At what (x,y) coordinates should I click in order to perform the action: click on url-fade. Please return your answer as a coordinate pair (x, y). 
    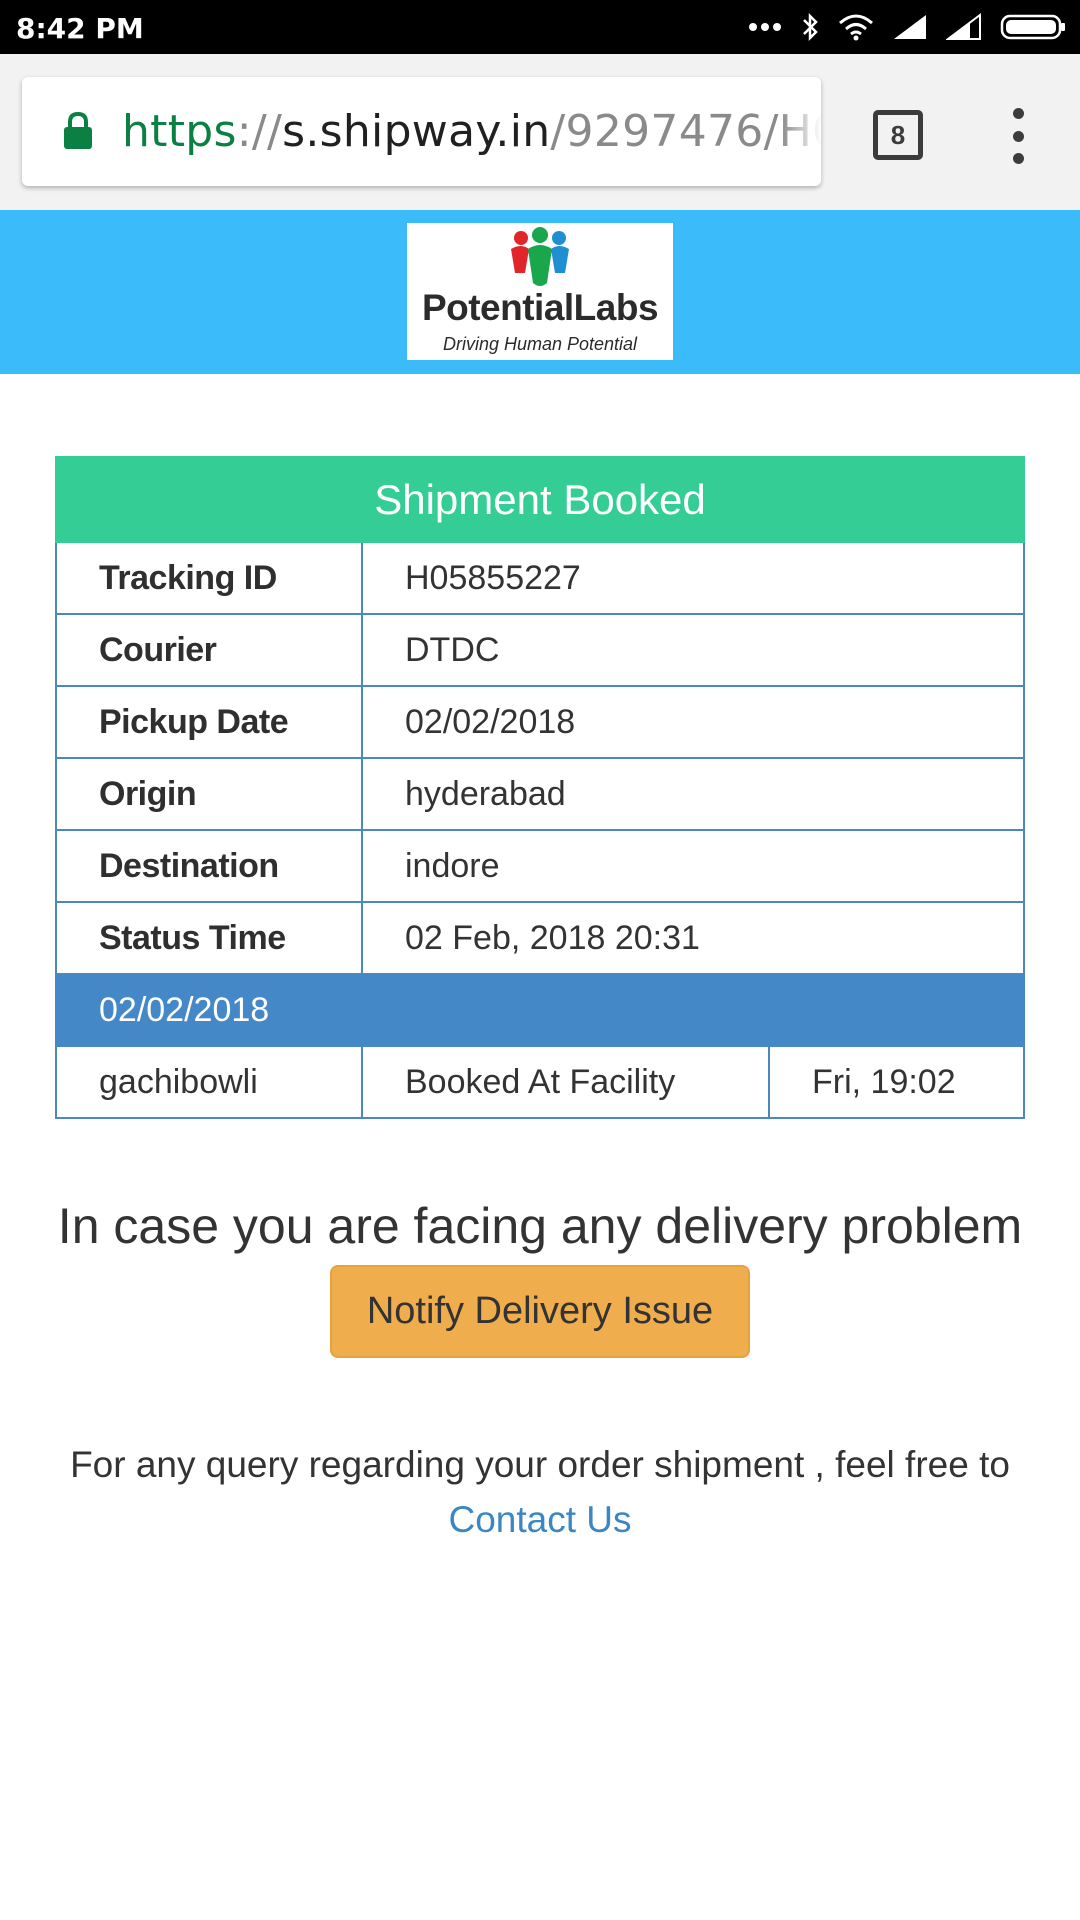
    Looking at the image, I should click on (801, 131).